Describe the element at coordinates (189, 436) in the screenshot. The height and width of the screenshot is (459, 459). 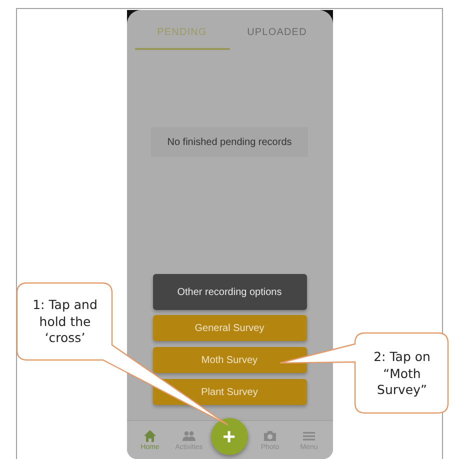
I see `people-icon` at that location.